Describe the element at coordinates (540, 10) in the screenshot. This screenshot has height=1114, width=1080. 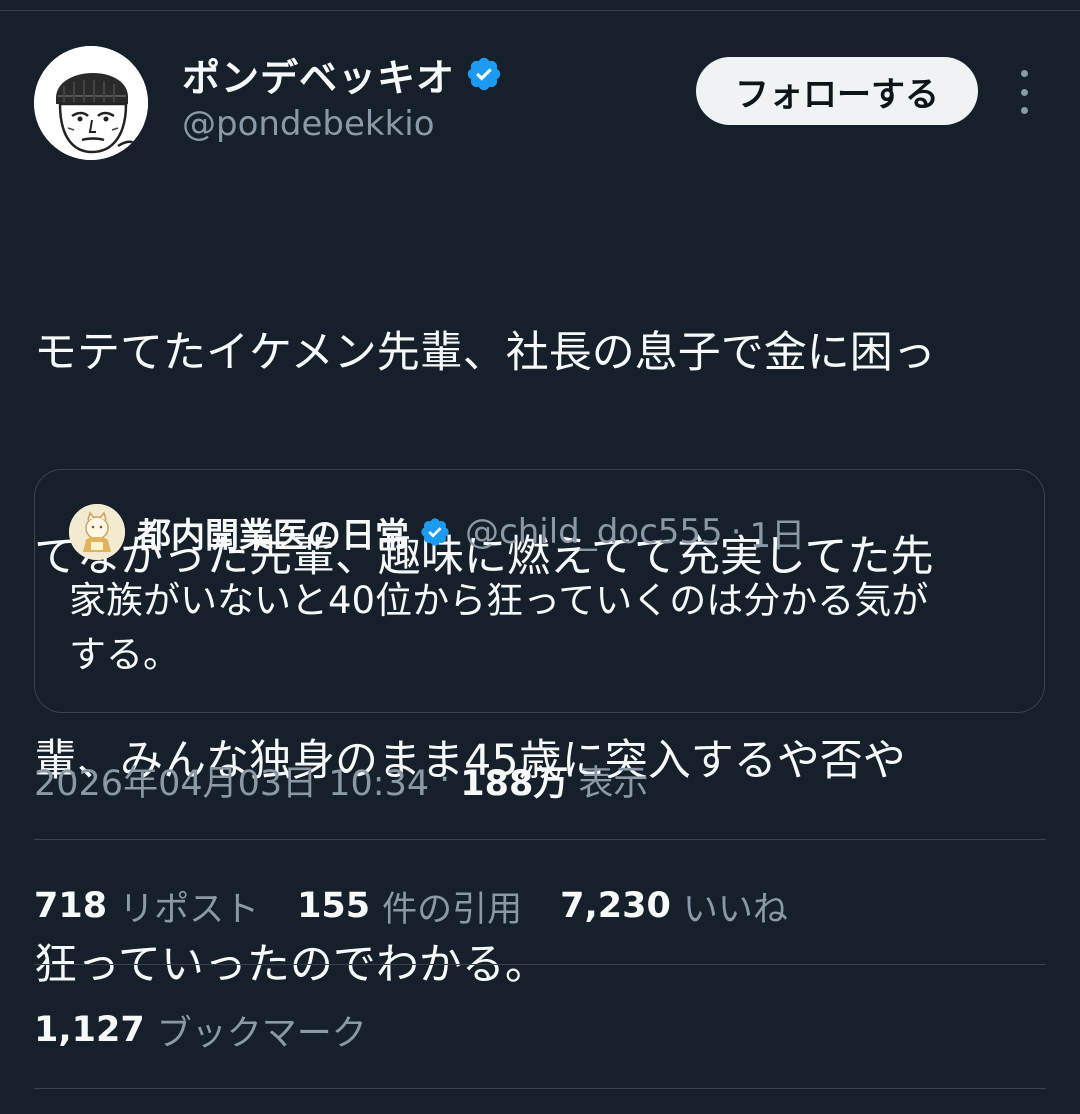
I see `top-divider` at that location.